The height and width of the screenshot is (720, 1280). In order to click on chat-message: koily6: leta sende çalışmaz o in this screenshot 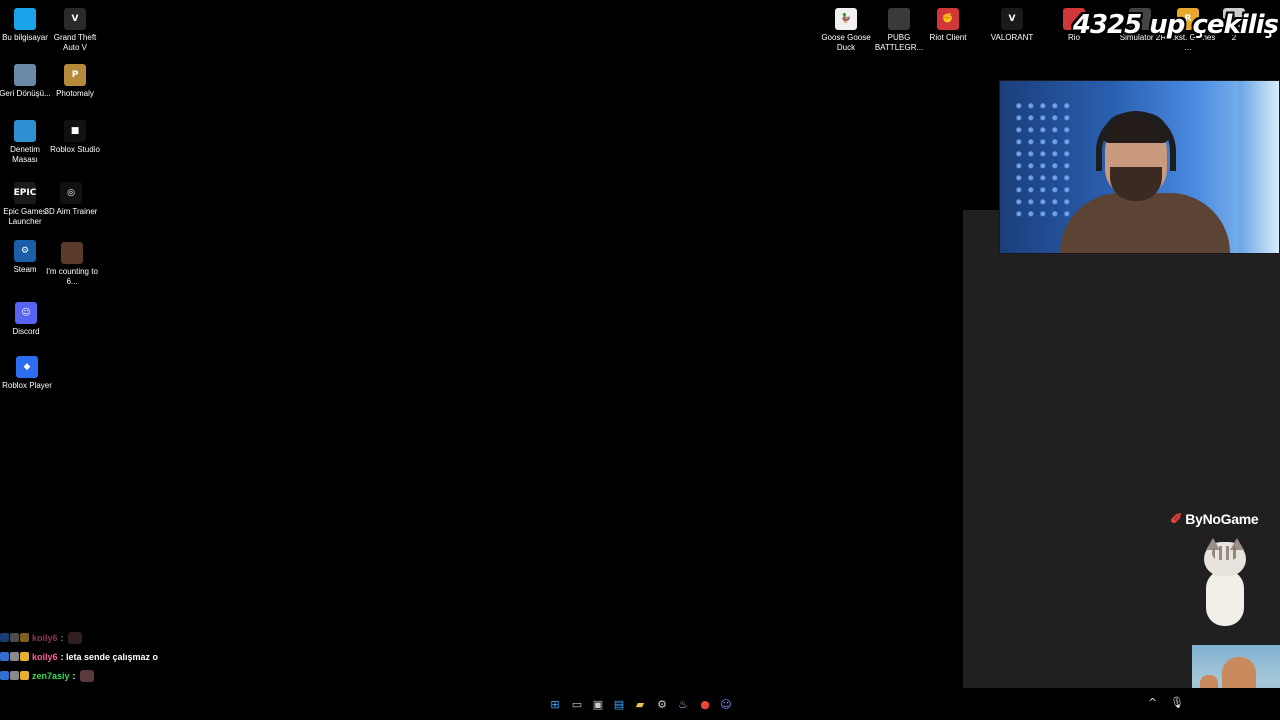, I will do `click(150, 656)`.